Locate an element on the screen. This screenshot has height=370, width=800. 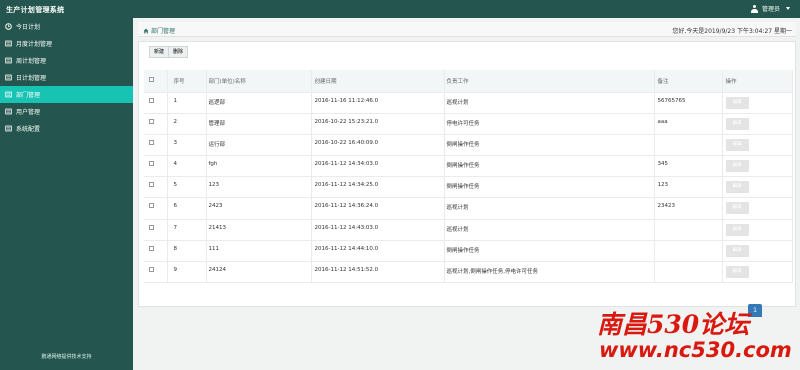
watermark-title: 南昌530论坛 is located at coordinates (673, 324).